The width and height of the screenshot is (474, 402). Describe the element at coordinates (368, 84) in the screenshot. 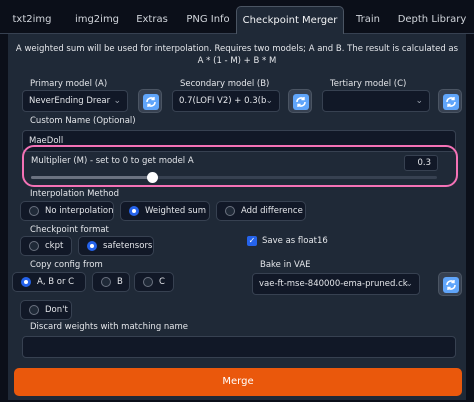

I see `tertiary-model-label: Tertiary model (C)` at that location.